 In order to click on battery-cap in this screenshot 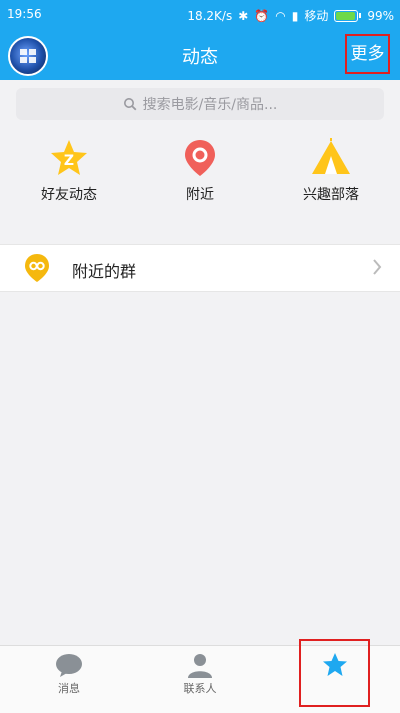, I will do `click(360, 15)`.